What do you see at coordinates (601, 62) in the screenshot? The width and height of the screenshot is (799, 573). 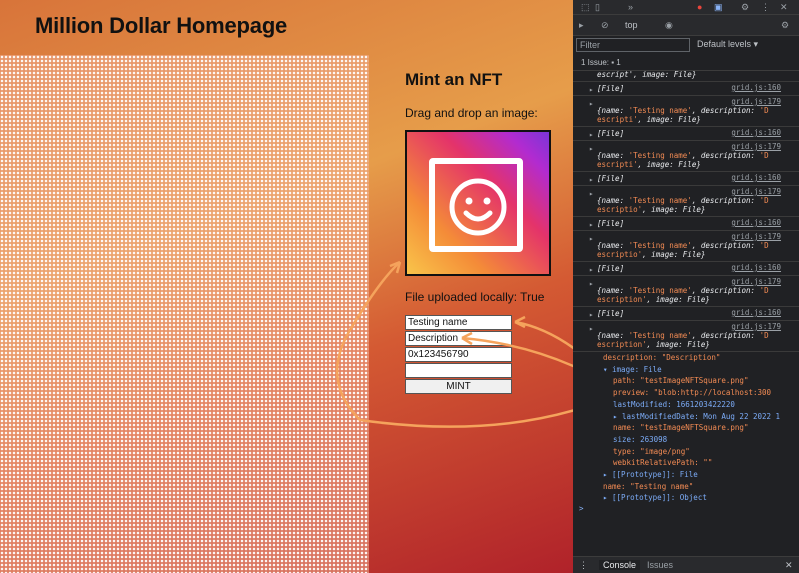 I see `issue-count: 1 Issue: ▪ 1` at bounding box center [601, 62].